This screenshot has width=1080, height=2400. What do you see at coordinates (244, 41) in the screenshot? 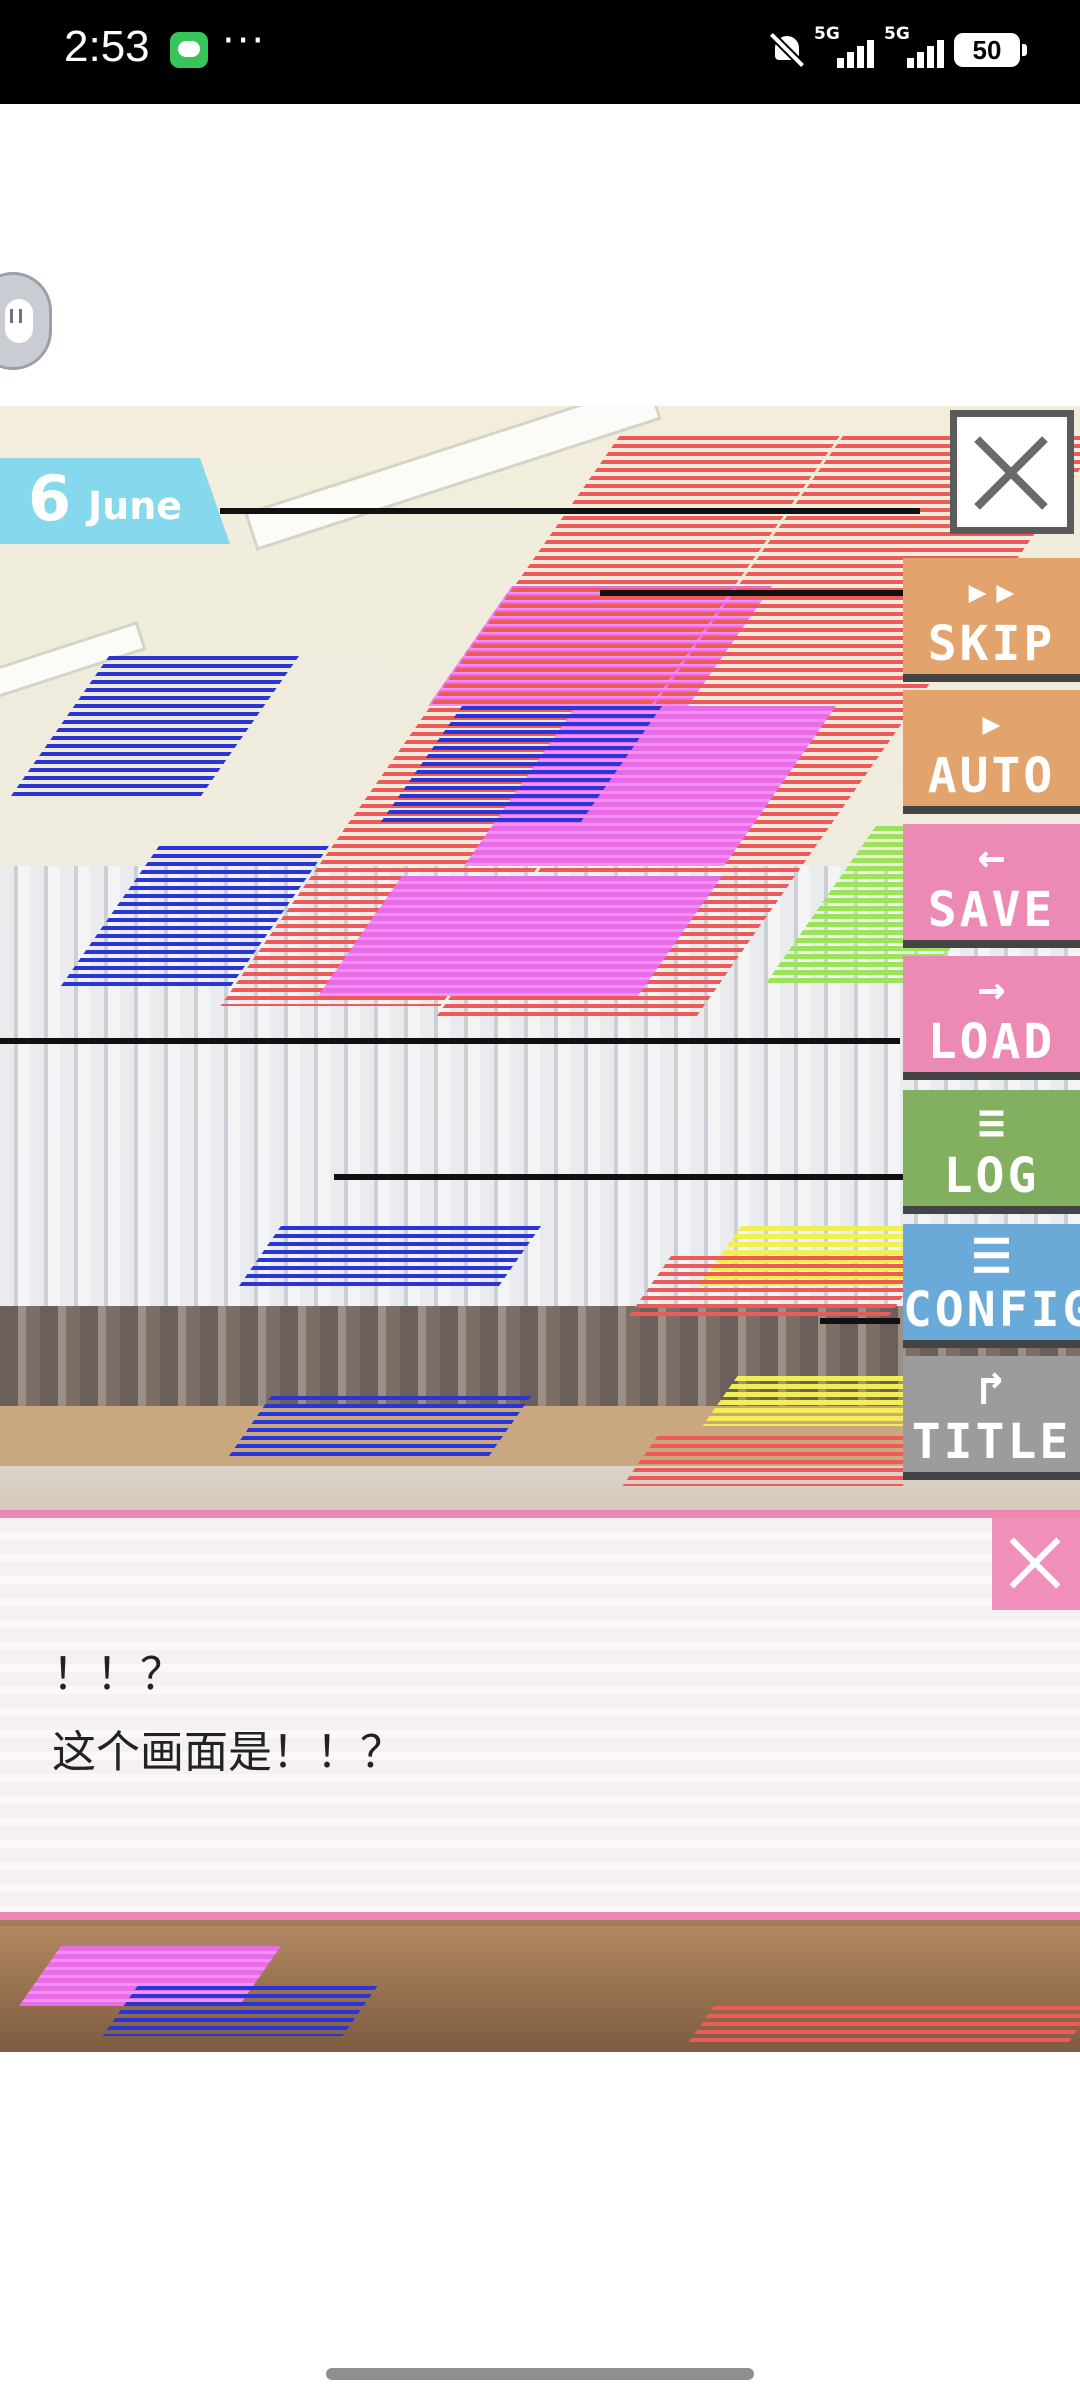
I see `more-notifications-icon: ···` at bounding box center [244, 41].